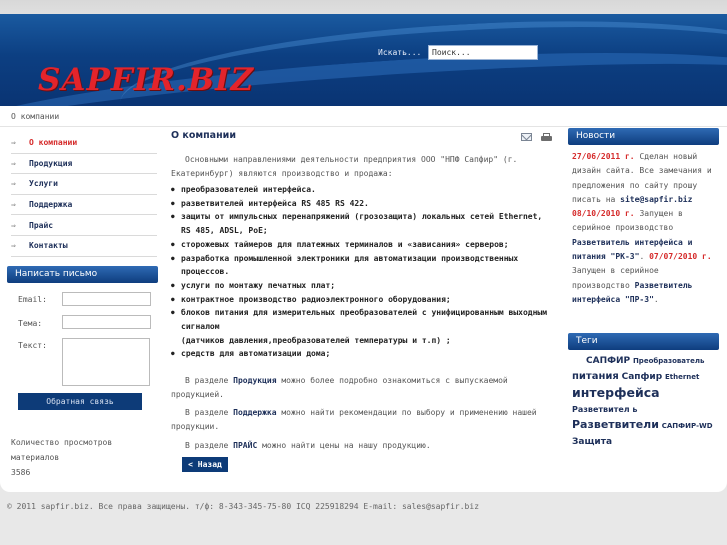  I want to click on menu-item-label: Прайс, so click(41, 225).